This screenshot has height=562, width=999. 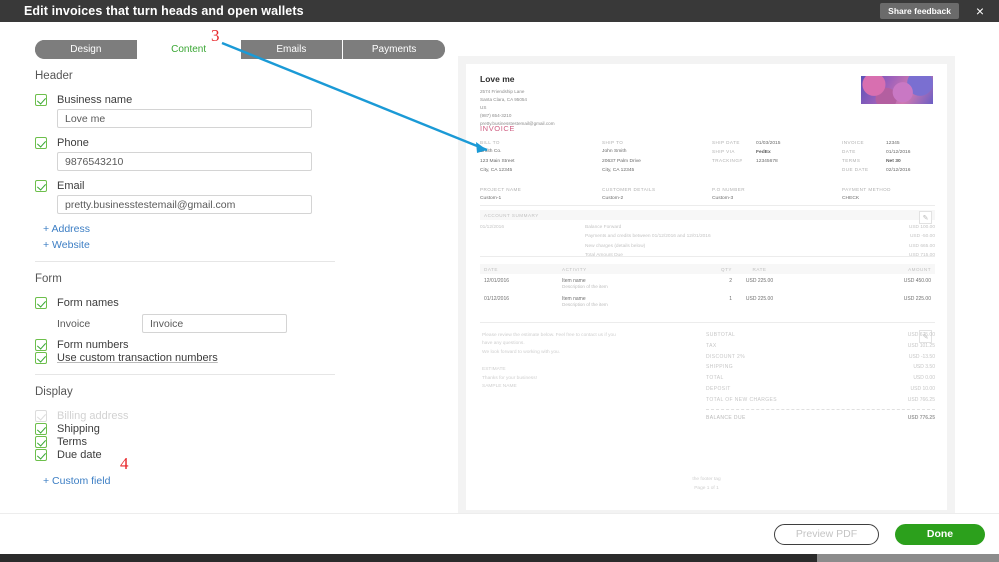 What do you see at coordinates (820, 346) in the screenshot?
I see `total-row-tax: TAX USD 101.25` at bounding box center [820, 346].